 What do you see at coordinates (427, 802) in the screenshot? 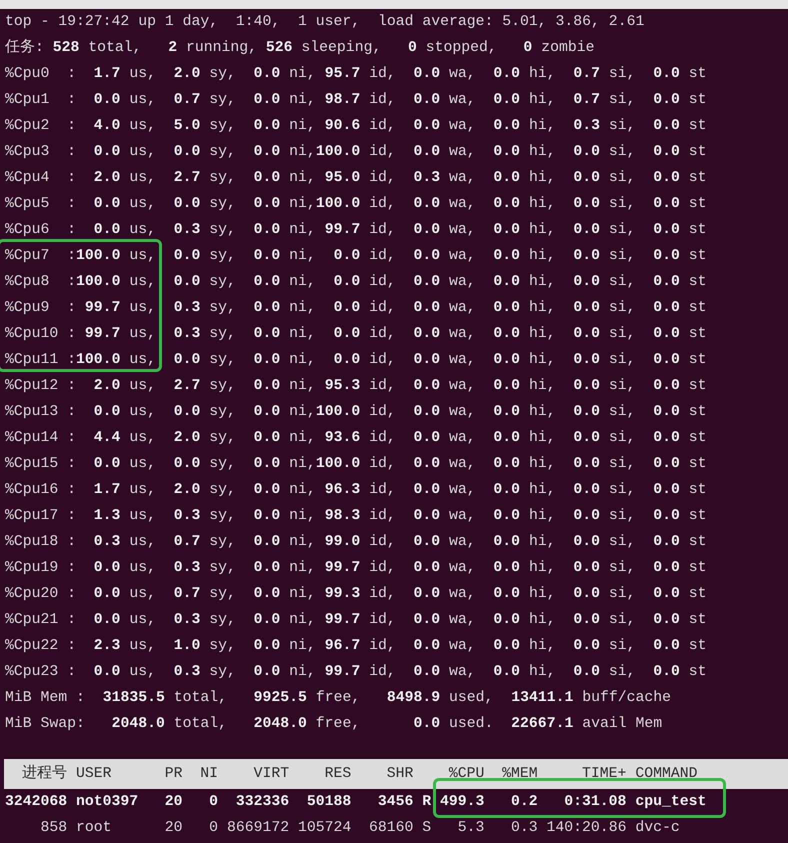
I see `table-cell-text: R` at bounding box center [427, 802].